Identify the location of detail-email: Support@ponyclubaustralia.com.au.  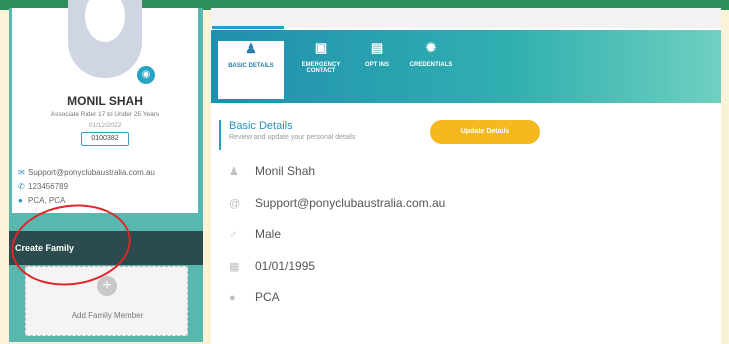
(350, 203).